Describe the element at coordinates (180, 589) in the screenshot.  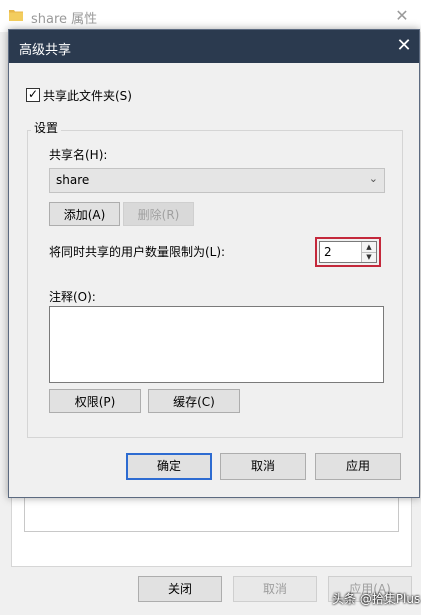
I see `properties-close-button: 关闭` at that location.